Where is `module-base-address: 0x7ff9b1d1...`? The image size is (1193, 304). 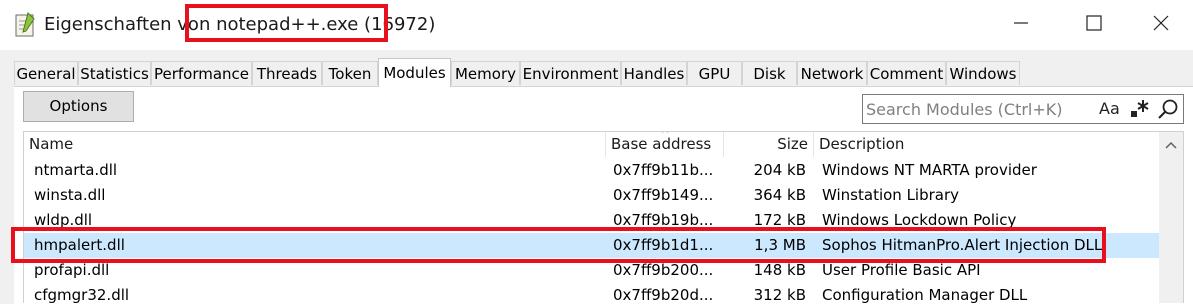 module-base-address: 0x7ff9b1d1... is located at coordinates (663, 245).